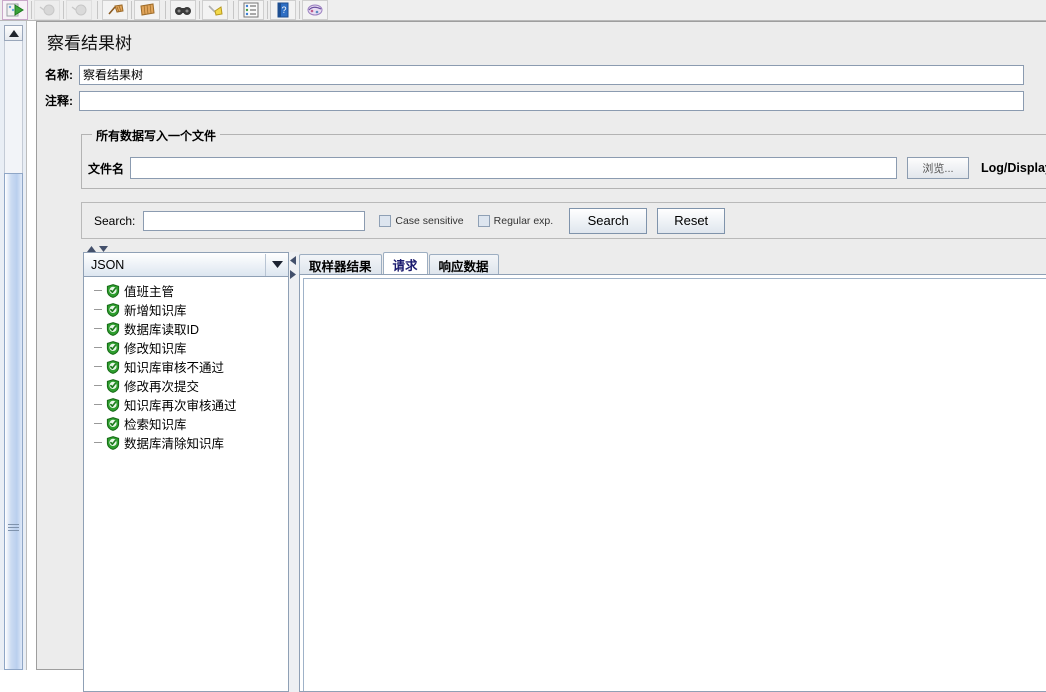 Image resolution: width=1046 pixels, height=692 pixels. What do you see at coordinates (13, 421) in the screenshot?
I see `scrollbar-thumb` at bounding box center [13, 421].